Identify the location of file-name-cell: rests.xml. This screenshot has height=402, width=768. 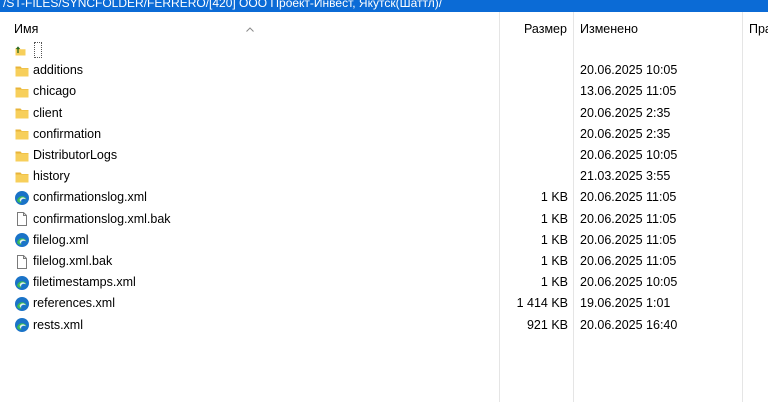
(48, 325).